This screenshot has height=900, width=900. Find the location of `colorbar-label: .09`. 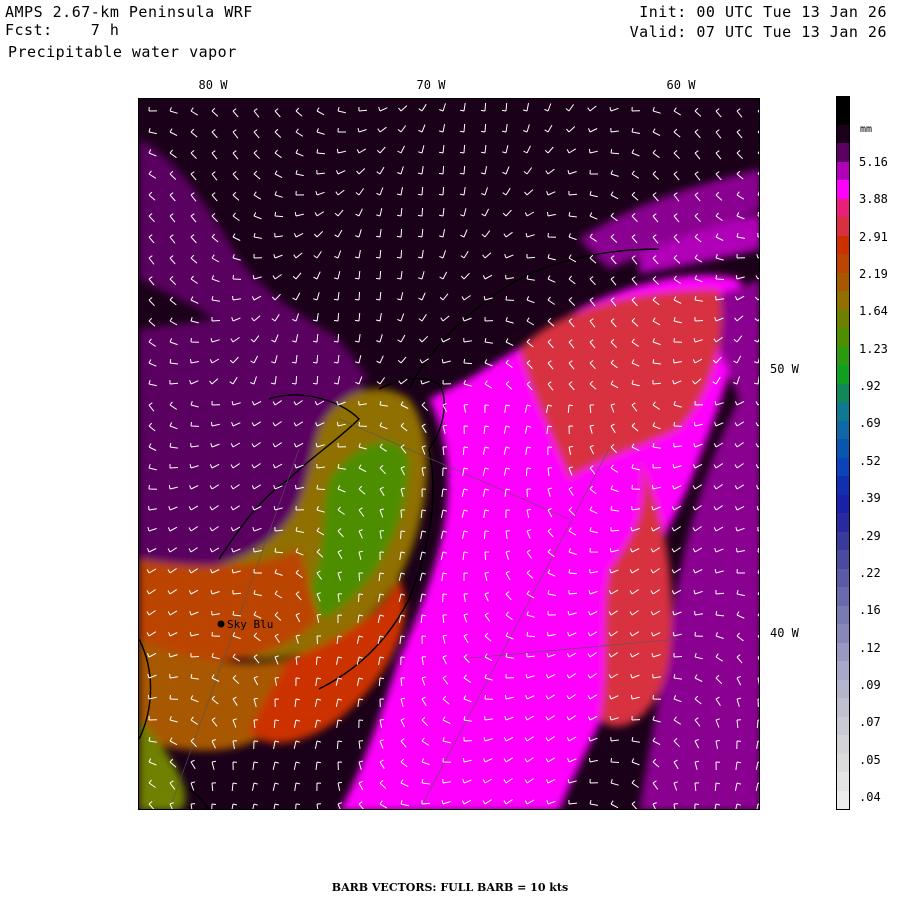

colorbar-label: .09 is located at coordinates (870, 684).